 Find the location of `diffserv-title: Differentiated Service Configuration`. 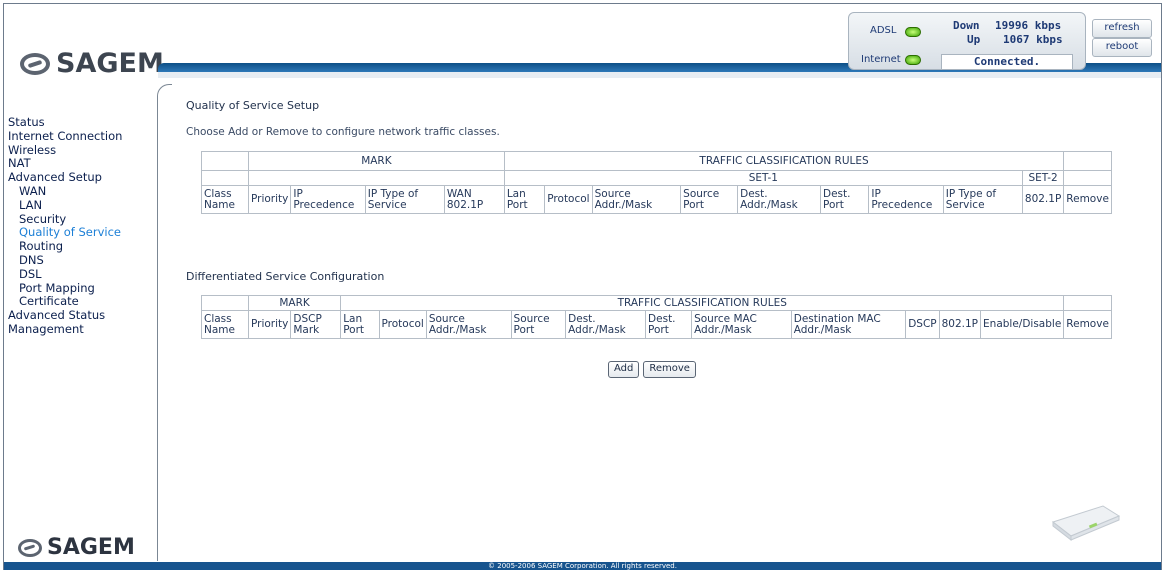

diffserv-title: Differentiated Service Configuration is located at coordinates (285, 276).